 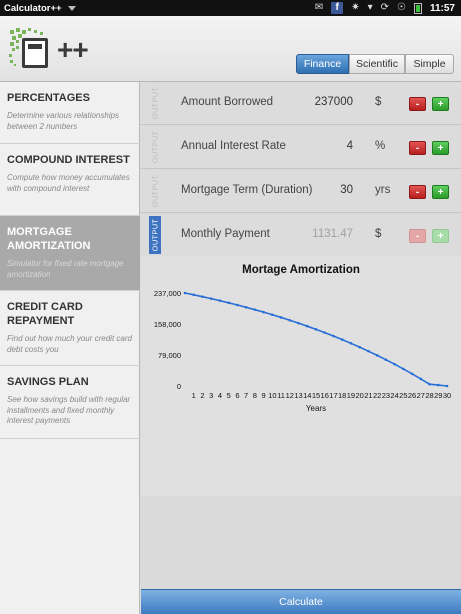 What do you see at coordinates (298, 395) in the screenshot?
I see `x-tick-label: 13` at bounding box center [298, 395].